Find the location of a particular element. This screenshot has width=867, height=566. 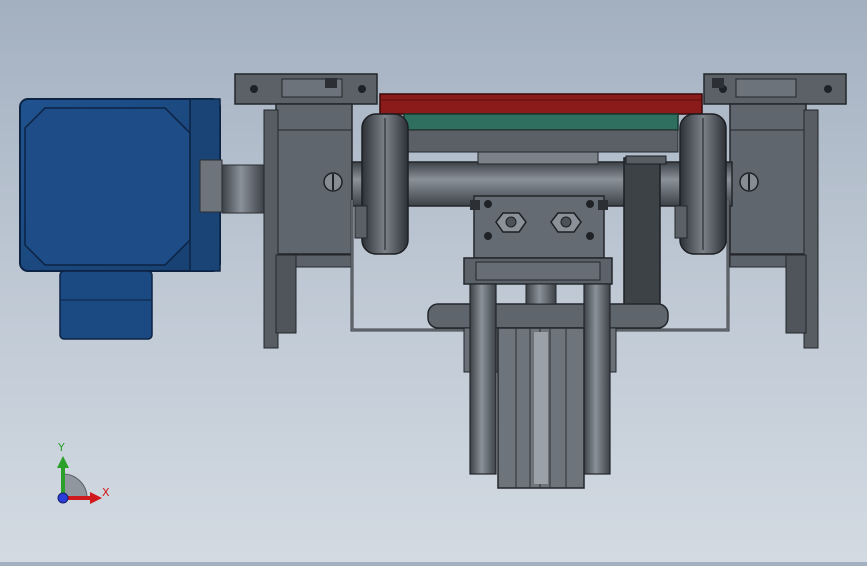

y-axis-label: Y is located at coordinates (61, 447).